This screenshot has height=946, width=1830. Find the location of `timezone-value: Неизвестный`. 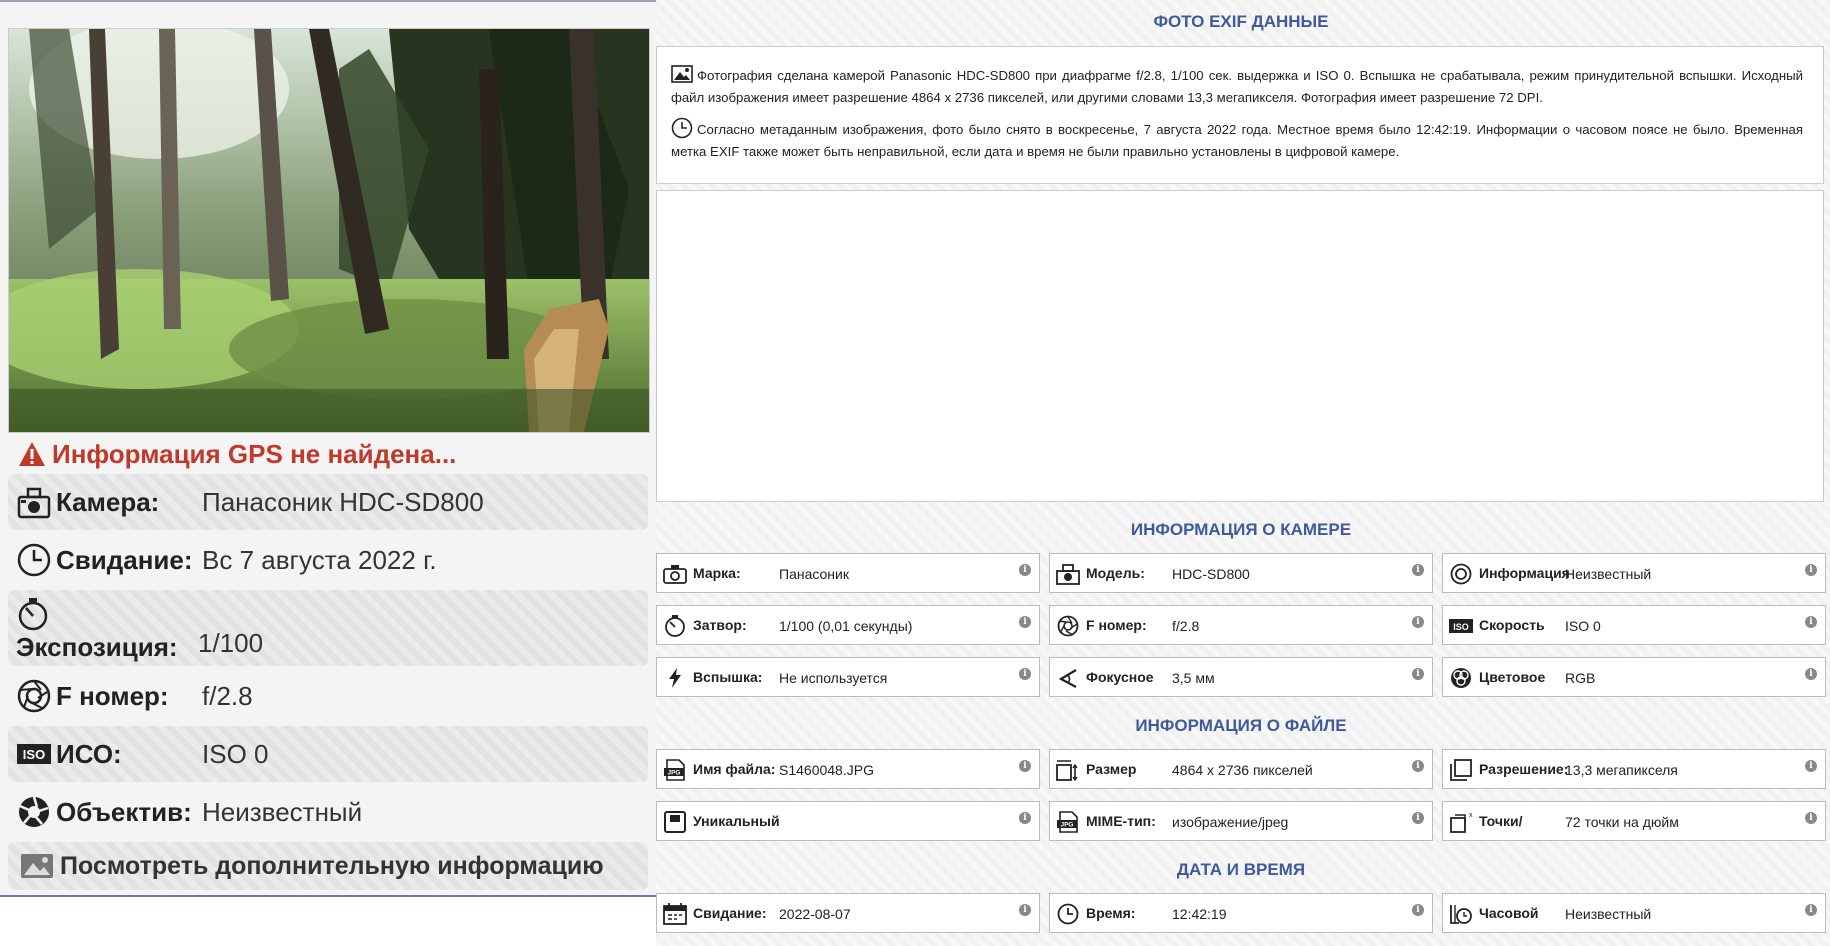

timezone-value: Неизвестный is located at coordinates (1608, 914).